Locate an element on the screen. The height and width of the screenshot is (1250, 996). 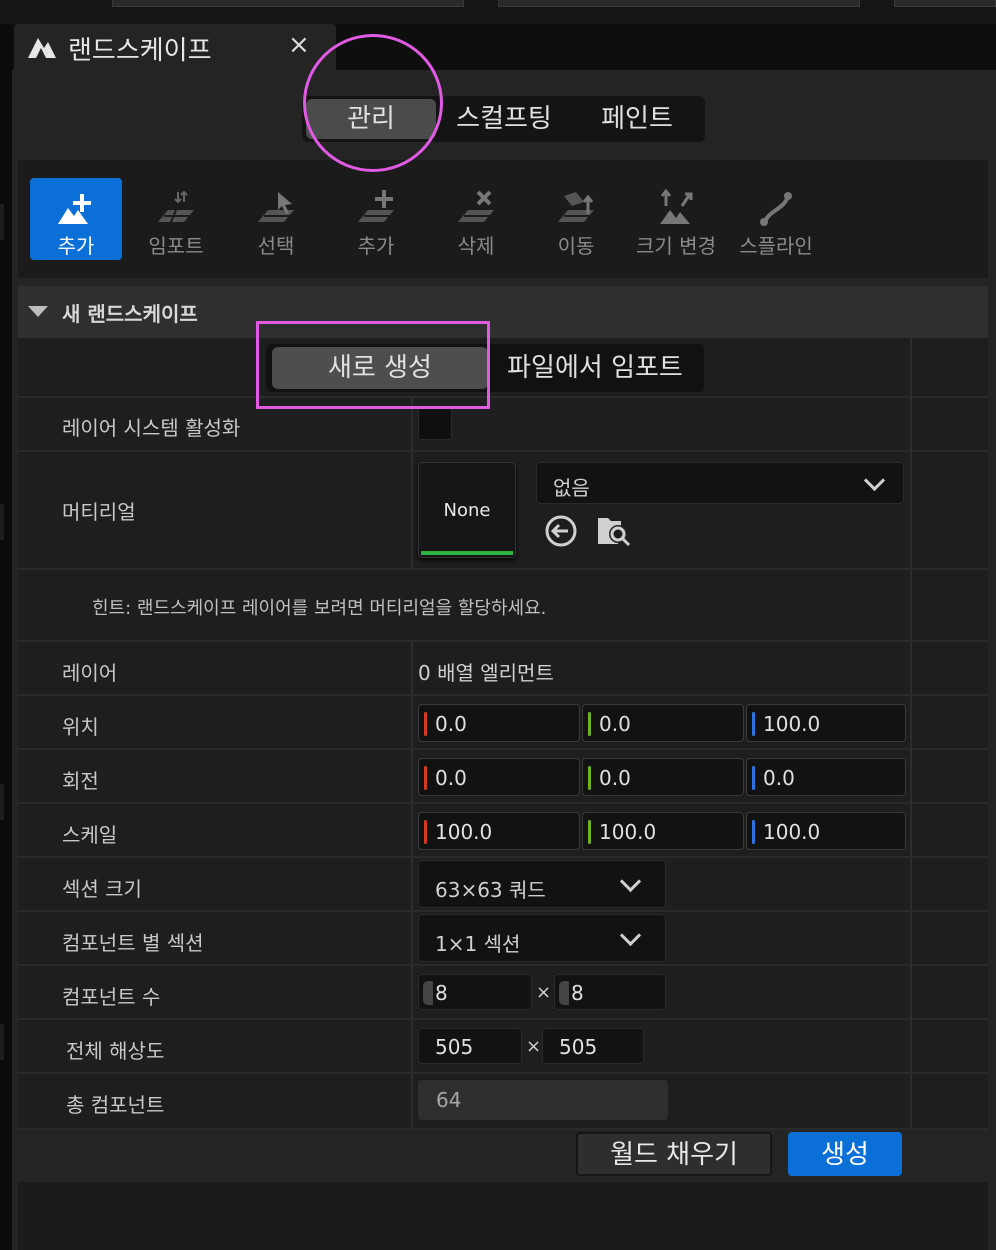
section-size-dropdown: 63×63 쿼드 is located at coordinates (542, 884).